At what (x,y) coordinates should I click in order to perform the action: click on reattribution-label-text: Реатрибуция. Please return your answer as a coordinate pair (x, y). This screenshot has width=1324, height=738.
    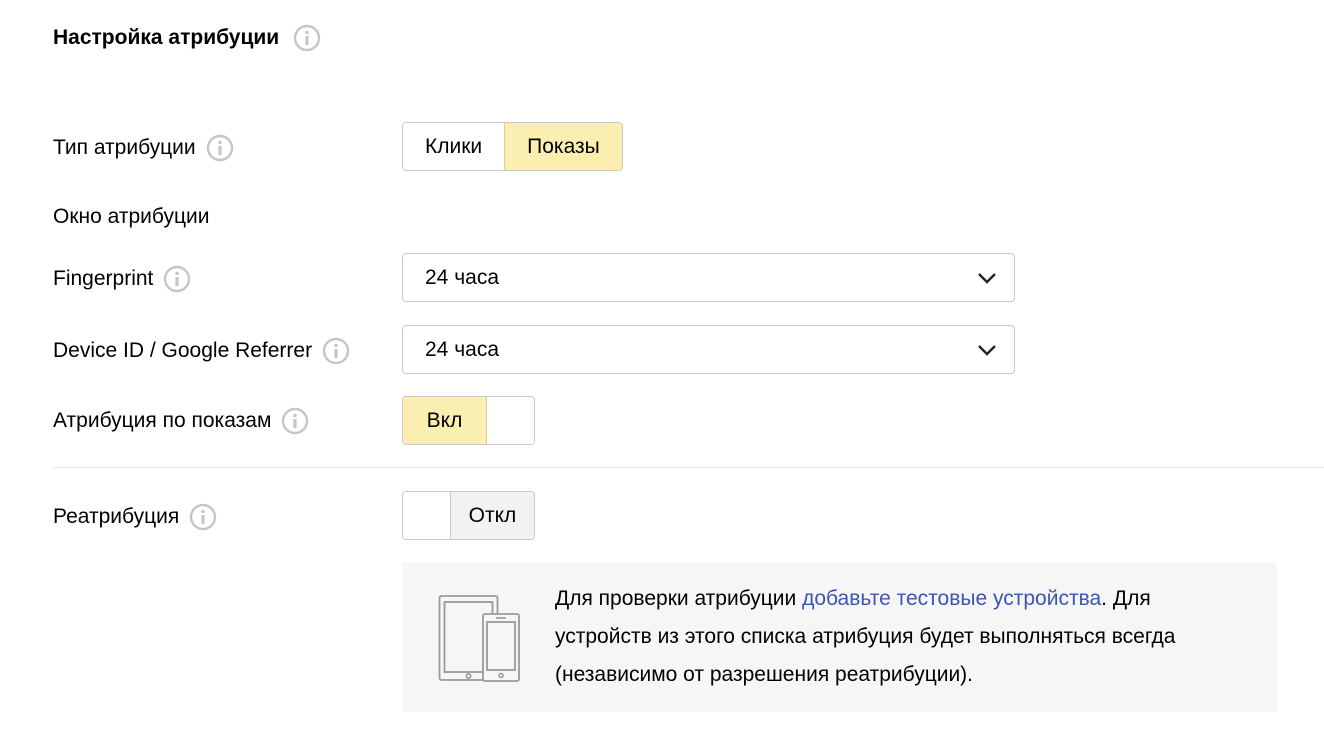
    Looking at the image, I should click on (116, 516).